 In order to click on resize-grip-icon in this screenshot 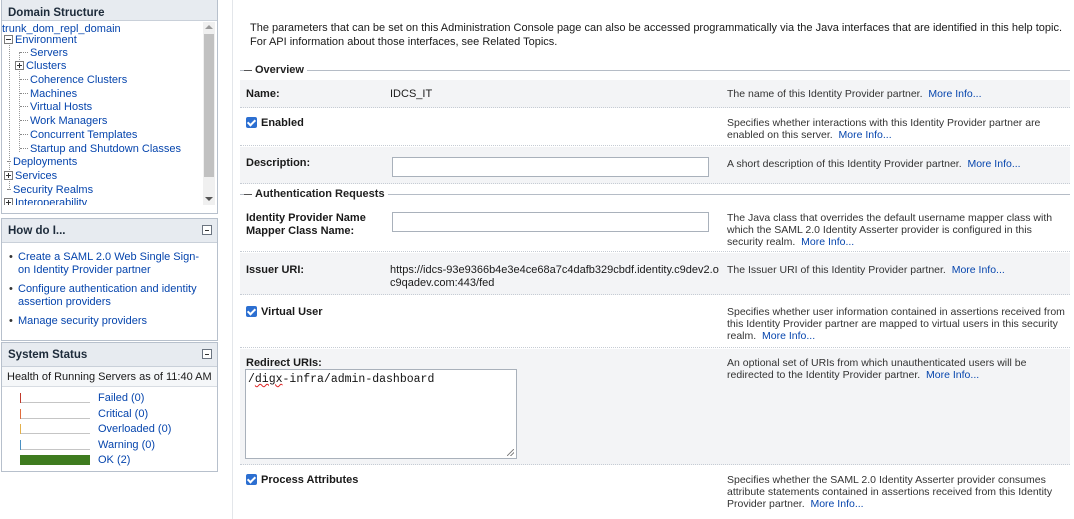, I will do `click(510, 452)`.